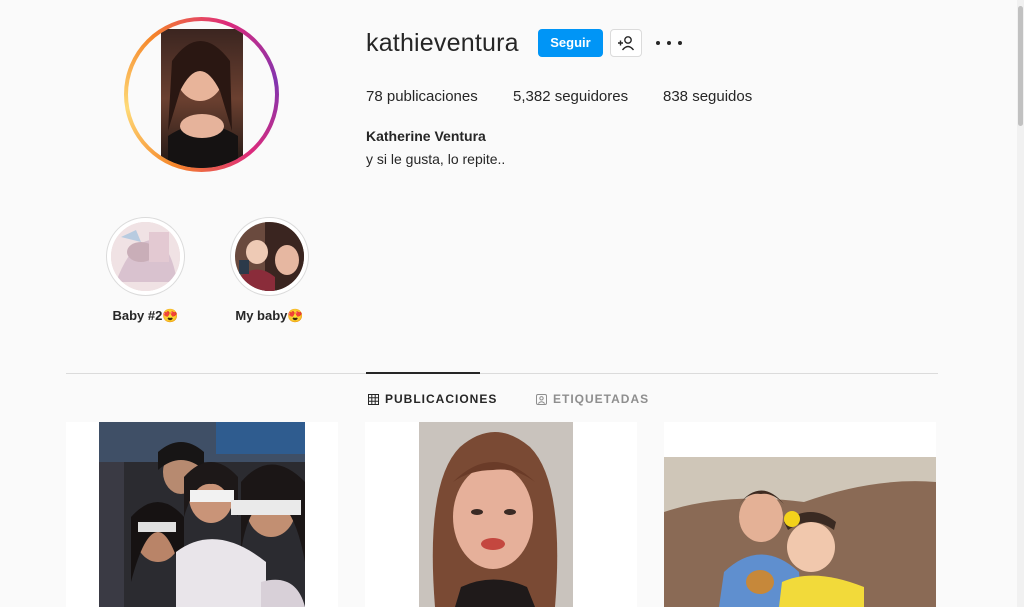 The image size is (1024, 607). I want to click on profile-avatar, so click(201, 94).